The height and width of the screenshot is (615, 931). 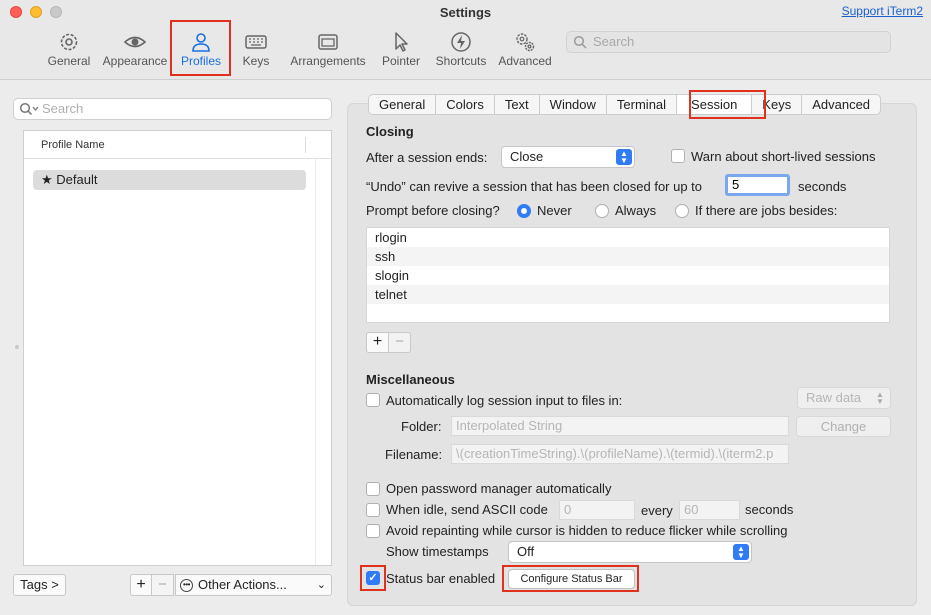 I want to click on tab-advanced: Advanced, so click(x=840, y=104).